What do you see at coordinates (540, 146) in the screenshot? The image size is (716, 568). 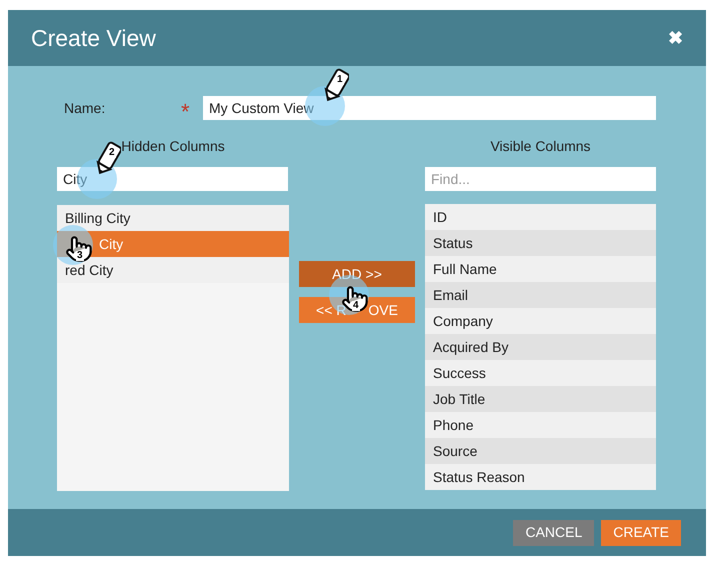 I see `column-heading: Visible Columns` at bounding box center [540, 146].